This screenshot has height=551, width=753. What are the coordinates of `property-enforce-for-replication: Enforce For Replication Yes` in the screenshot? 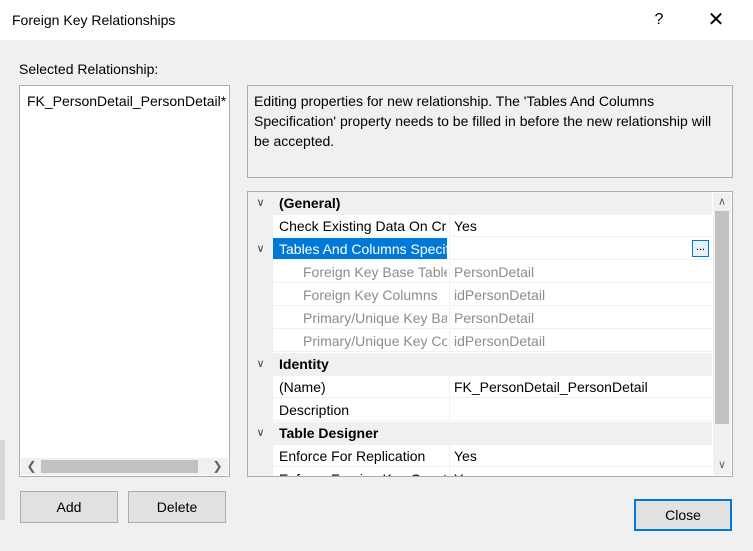 It's located at (480, 456).